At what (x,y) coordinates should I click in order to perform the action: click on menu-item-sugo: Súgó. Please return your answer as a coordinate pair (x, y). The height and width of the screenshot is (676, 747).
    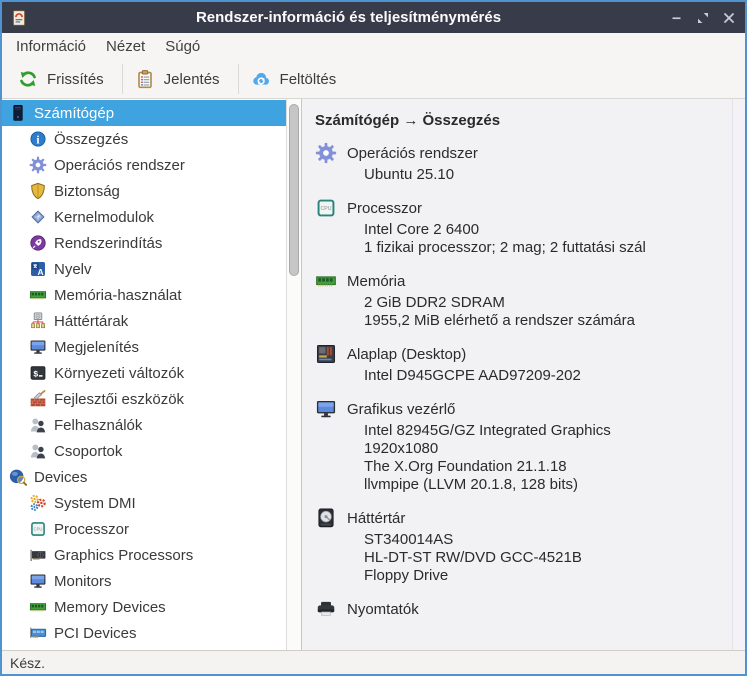
    Looking at the image, I should click on (182, 46).